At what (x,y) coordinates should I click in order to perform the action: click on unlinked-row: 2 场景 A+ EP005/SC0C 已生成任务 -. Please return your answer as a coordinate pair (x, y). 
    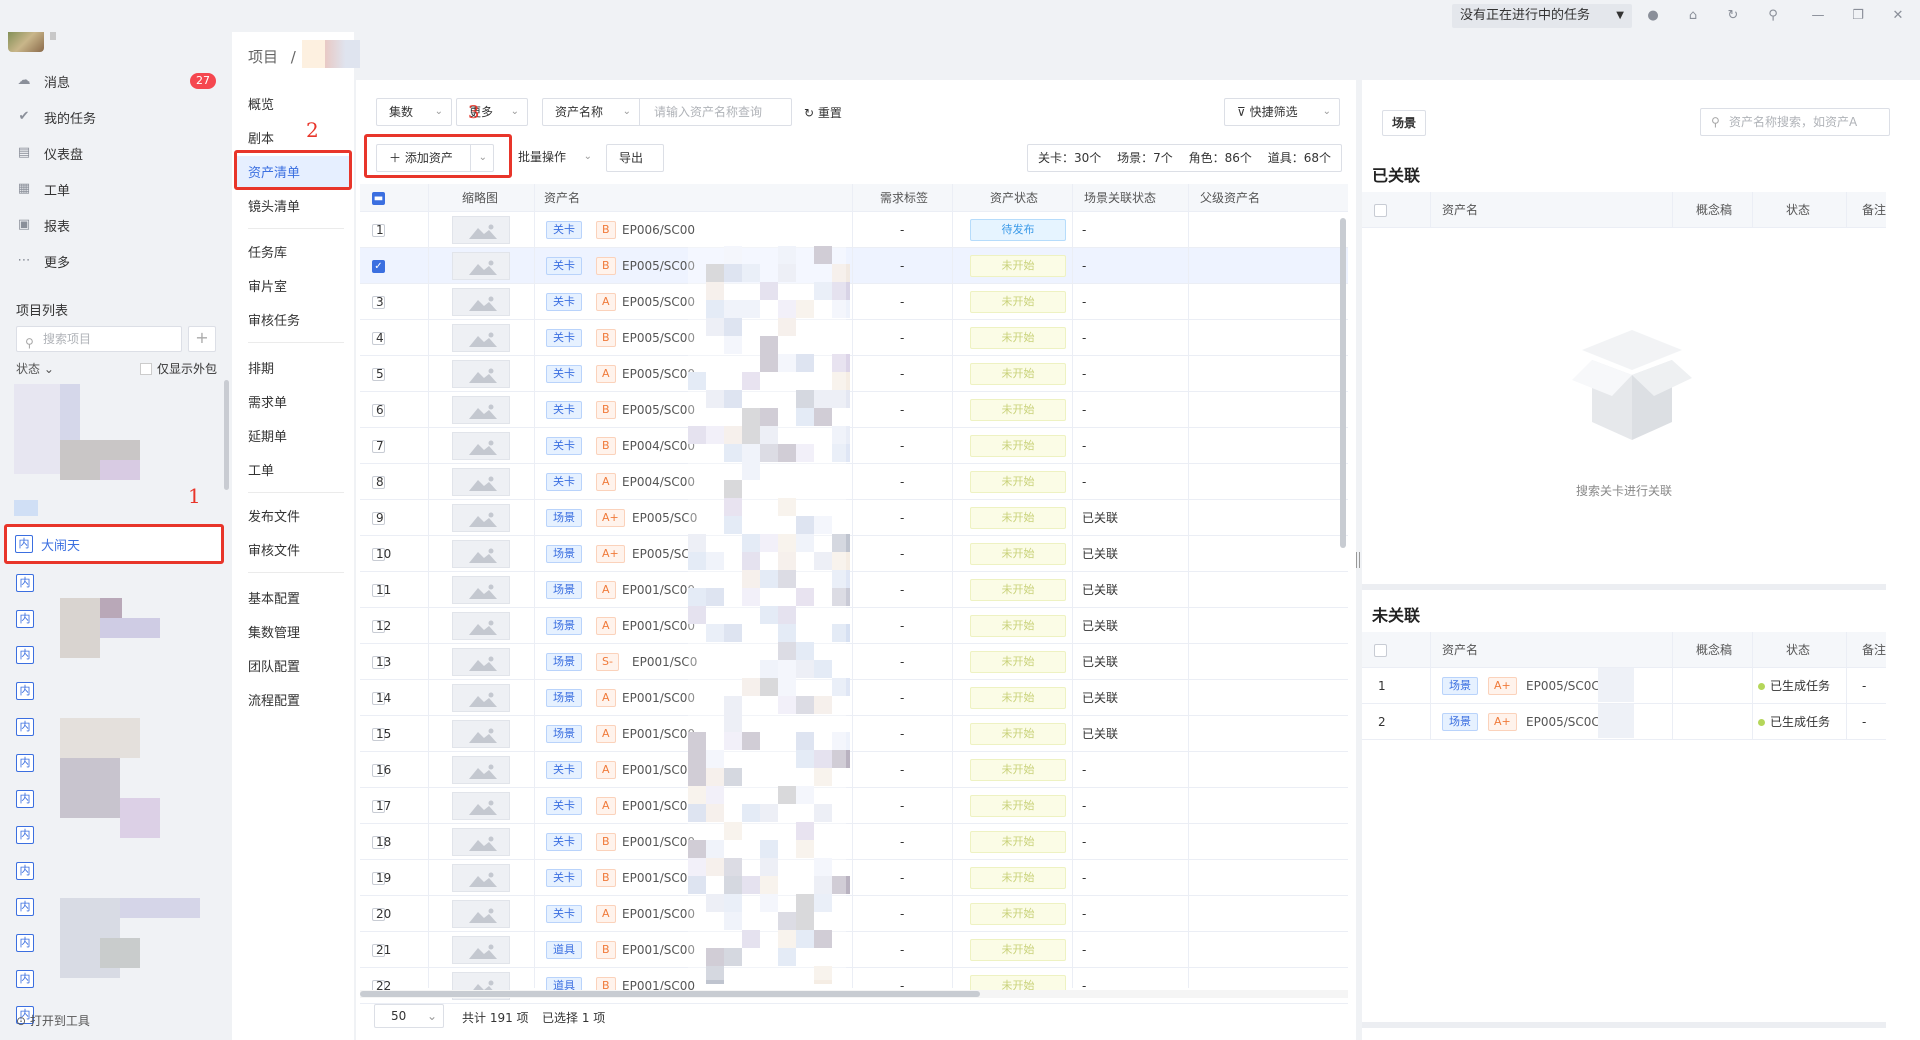
    Looking at the image, I should click on (1624, 722).